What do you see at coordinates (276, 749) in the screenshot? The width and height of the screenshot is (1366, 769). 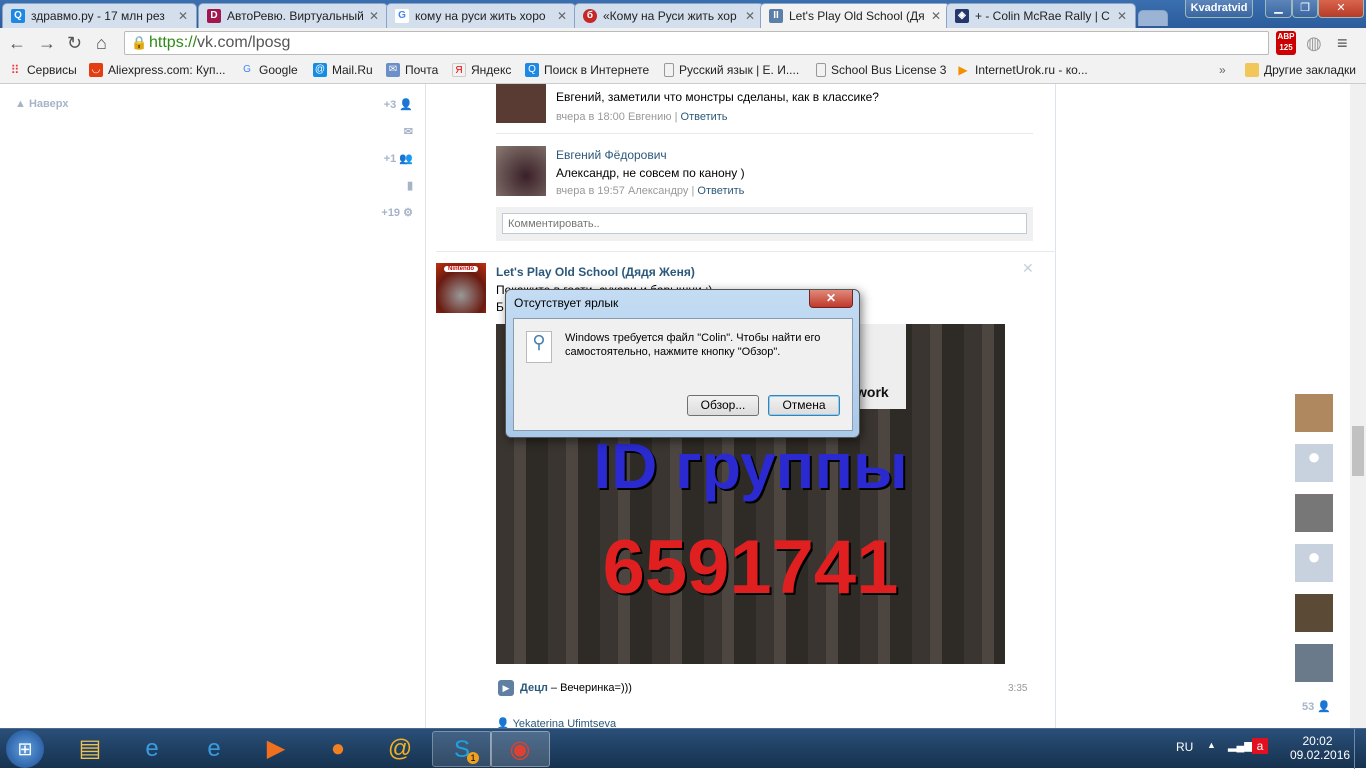 I see `media-player-icon: ▶` at bounding box center [276, 749].